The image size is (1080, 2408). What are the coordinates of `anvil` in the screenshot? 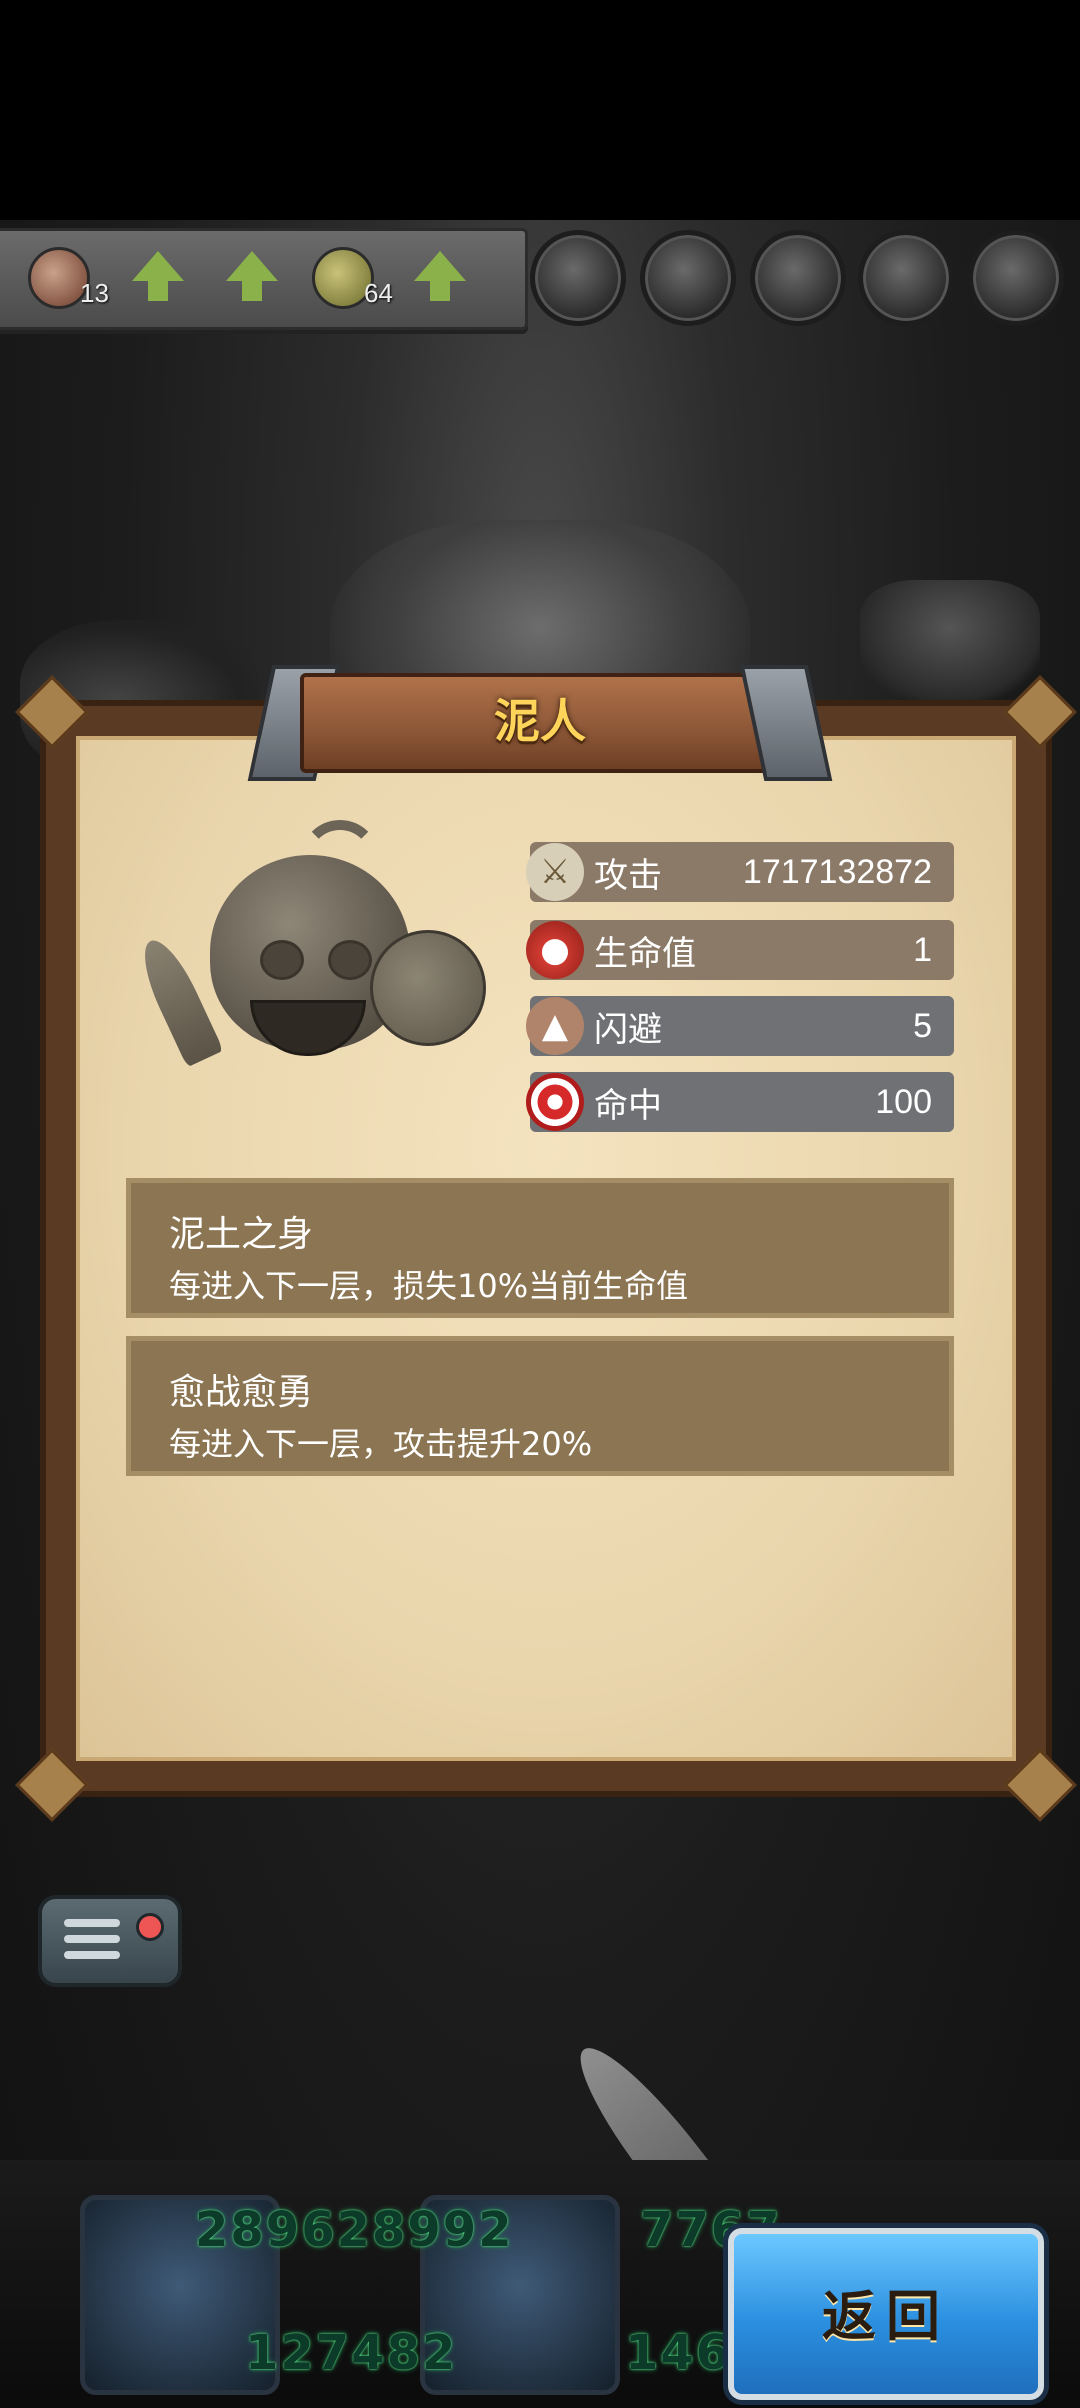 It's located at (950, 640).